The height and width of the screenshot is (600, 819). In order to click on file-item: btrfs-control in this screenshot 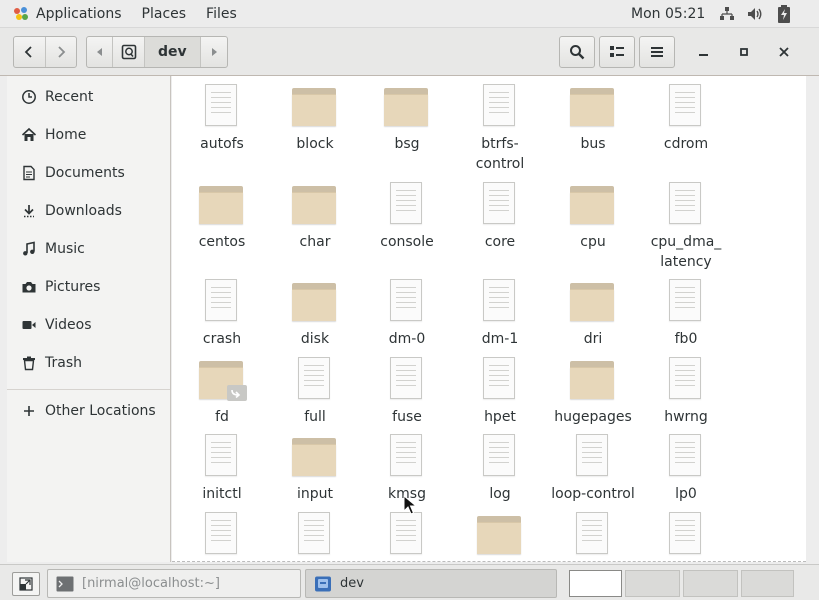, I will do `click(500, 128)`.